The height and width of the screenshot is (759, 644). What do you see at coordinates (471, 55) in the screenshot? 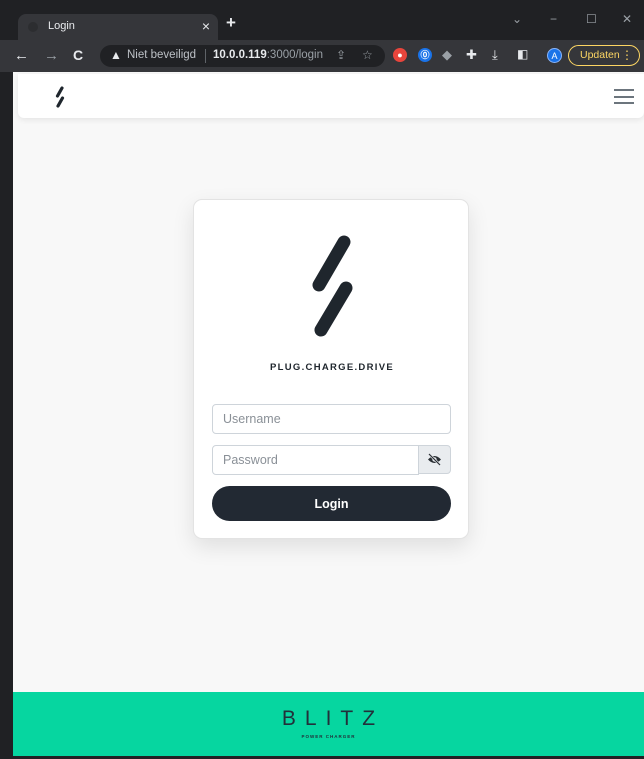
I see `extensions-puzzle-icon: ✚` at bounding box center [471, 55].